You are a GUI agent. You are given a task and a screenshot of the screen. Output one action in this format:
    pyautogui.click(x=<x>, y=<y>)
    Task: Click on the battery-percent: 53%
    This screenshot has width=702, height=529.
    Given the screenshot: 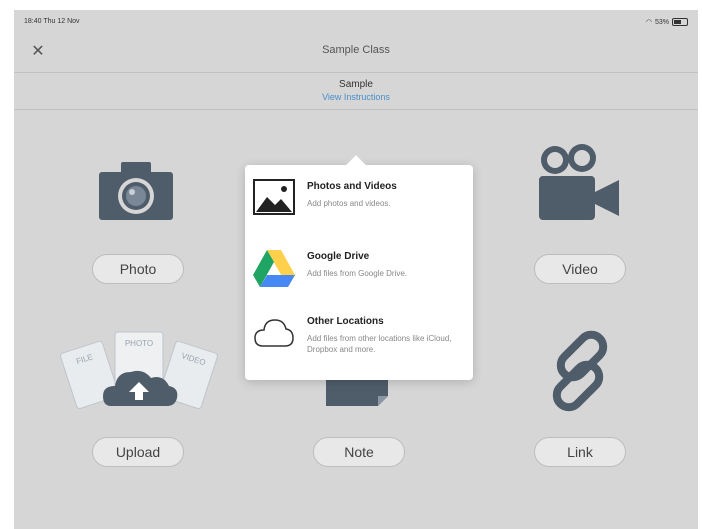 What is the action you would take?
    pyautogui.click(x=661, y=22)
    